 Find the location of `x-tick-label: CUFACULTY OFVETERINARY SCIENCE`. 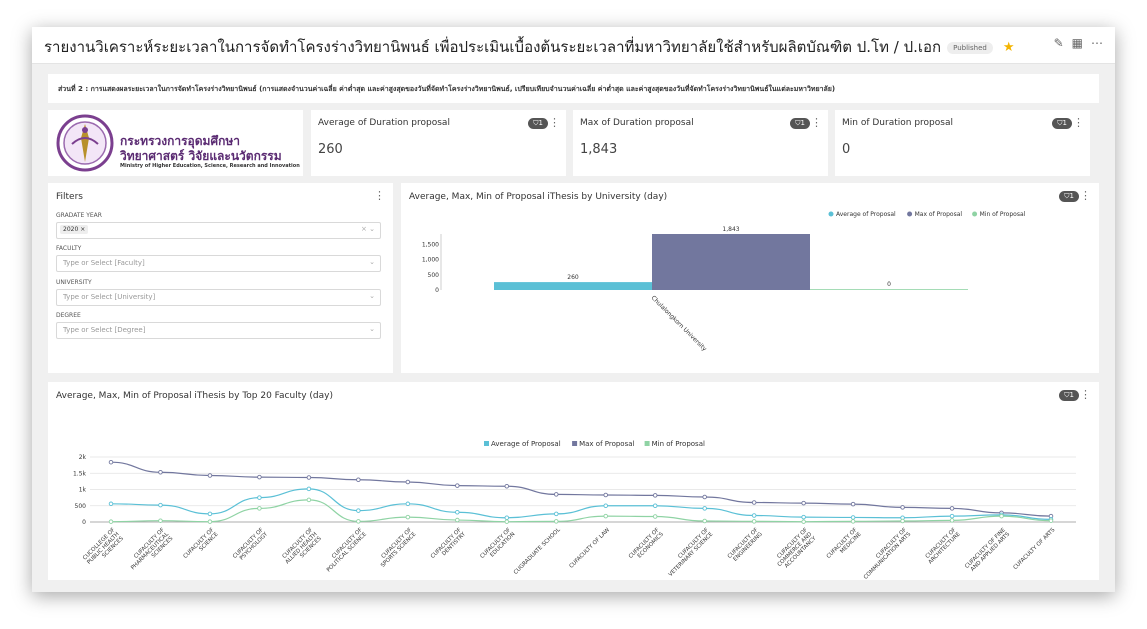

x-tick-label: CUFACULTY OFVETERINARY SCIENCE is located at coordinates (689, 552).